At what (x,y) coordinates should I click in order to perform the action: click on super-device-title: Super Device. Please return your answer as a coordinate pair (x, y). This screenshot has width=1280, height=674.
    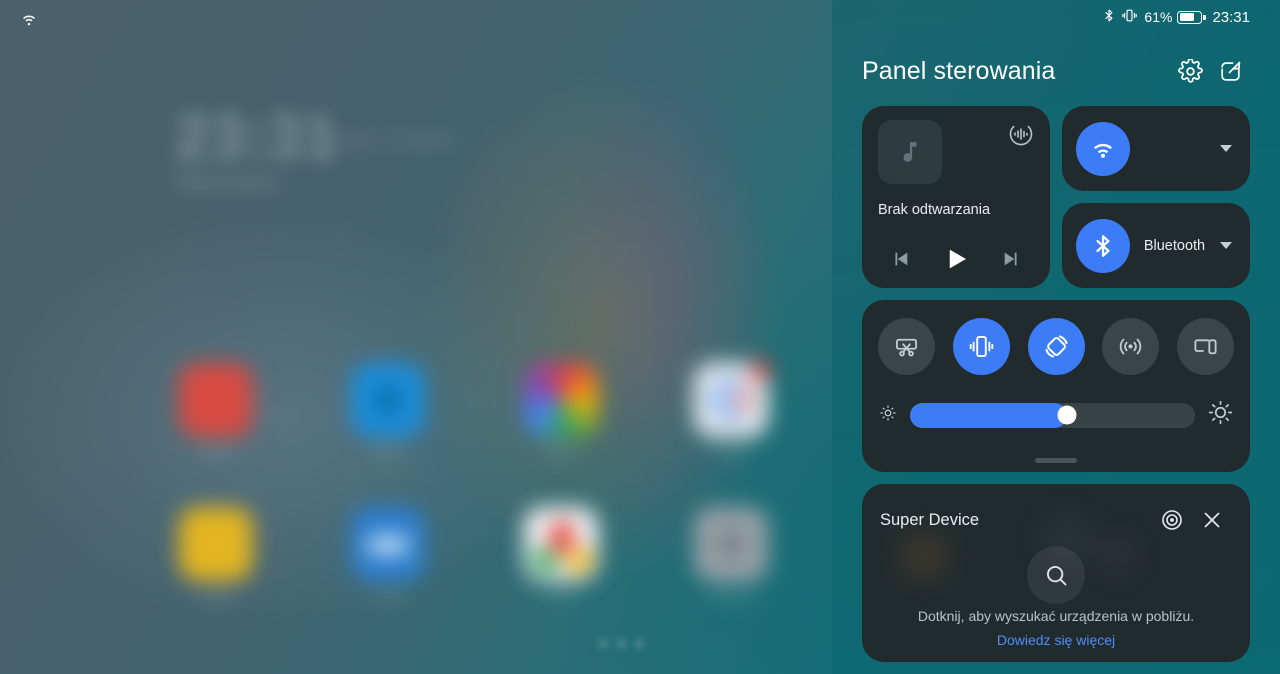
    Looking at the image, I should click on (930, 519).